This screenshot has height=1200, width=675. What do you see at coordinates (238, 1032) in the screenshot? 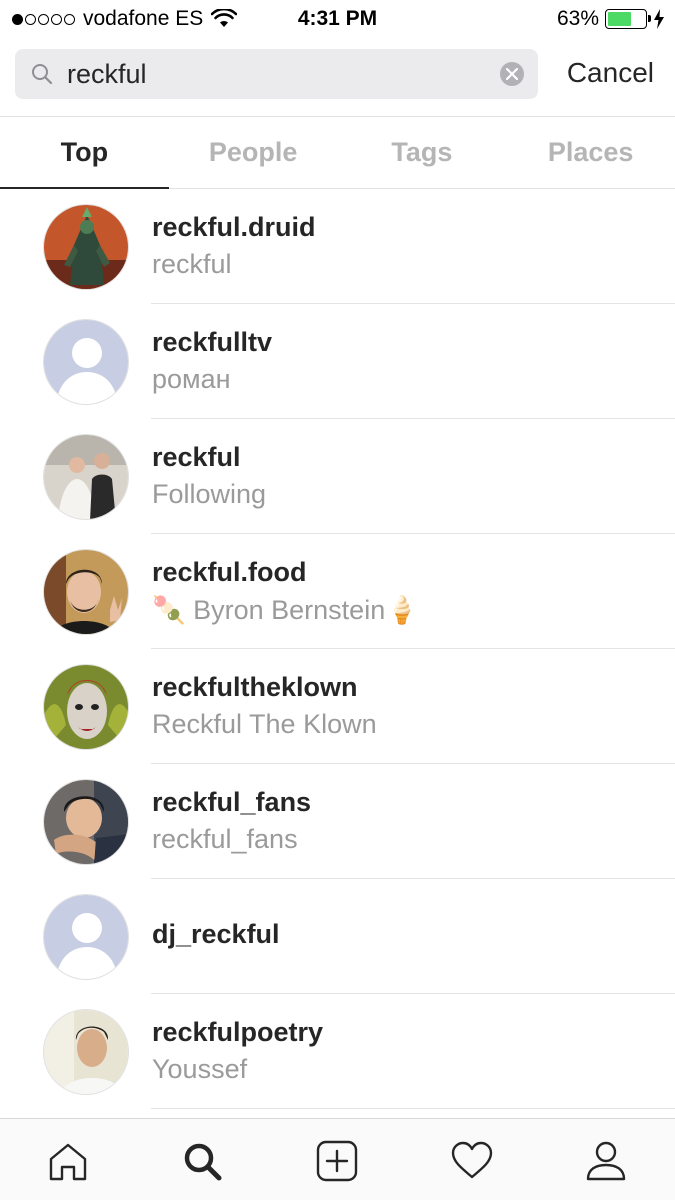
I see `result-username: reckfulpoetry` at bounding box center [238, 1032].